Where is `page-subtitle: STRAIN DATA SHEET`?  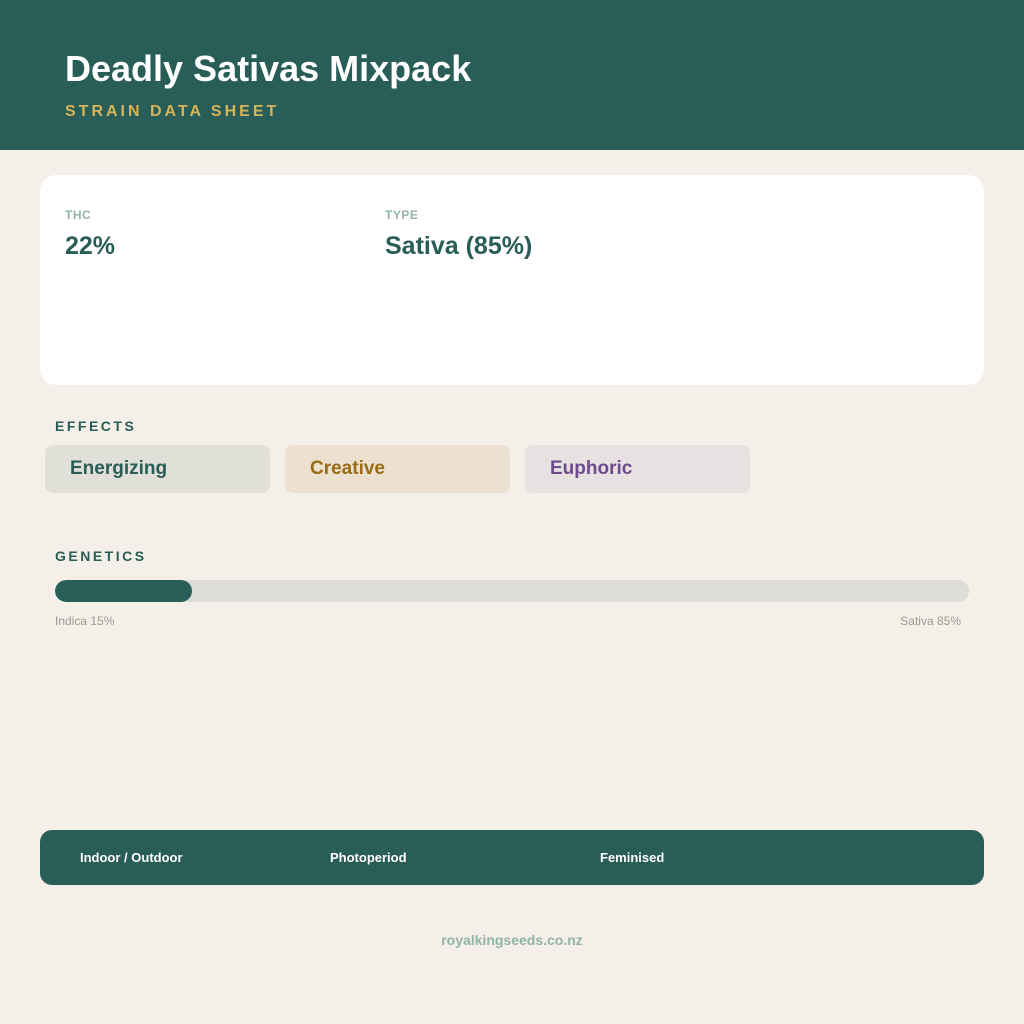 page-subtitle: STRAIN DATA SHEET is located at coordinates (172, 111).